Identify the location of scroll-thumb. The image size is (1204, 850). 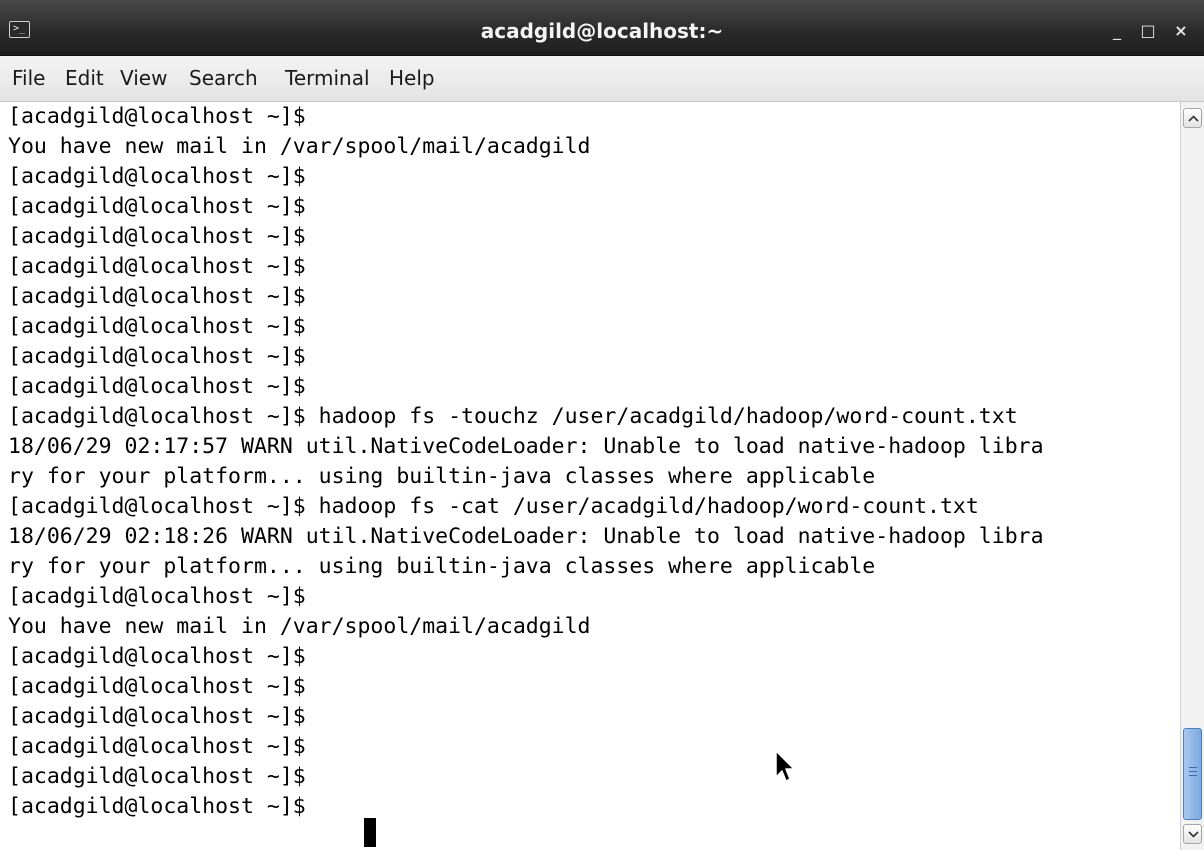
(1192, 774).